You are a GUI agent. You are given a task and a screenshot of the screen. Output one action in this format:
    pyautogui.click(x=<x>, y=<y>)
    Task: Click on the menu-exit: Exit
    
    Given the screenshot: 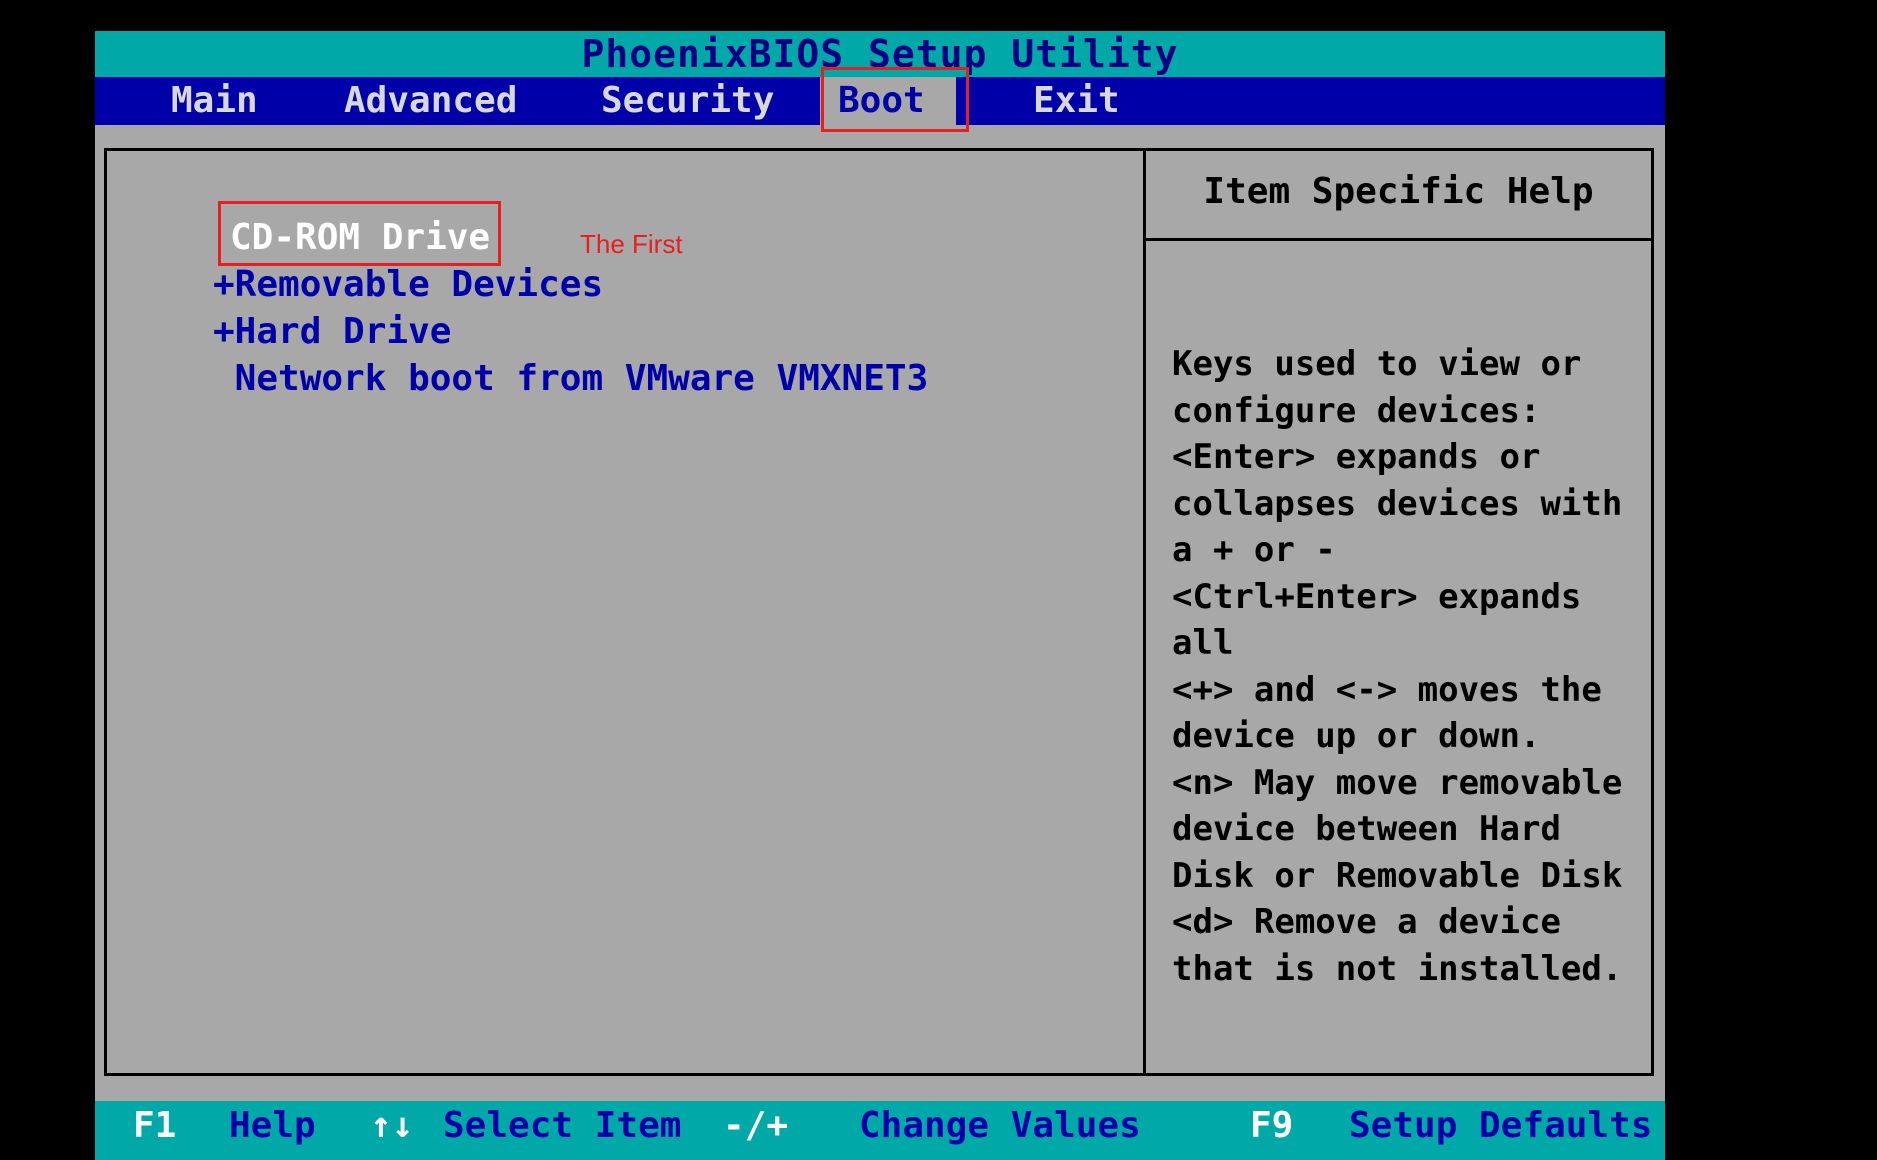 What is the action you would take?
    pyautogui.click(x=1076, y=101)
    